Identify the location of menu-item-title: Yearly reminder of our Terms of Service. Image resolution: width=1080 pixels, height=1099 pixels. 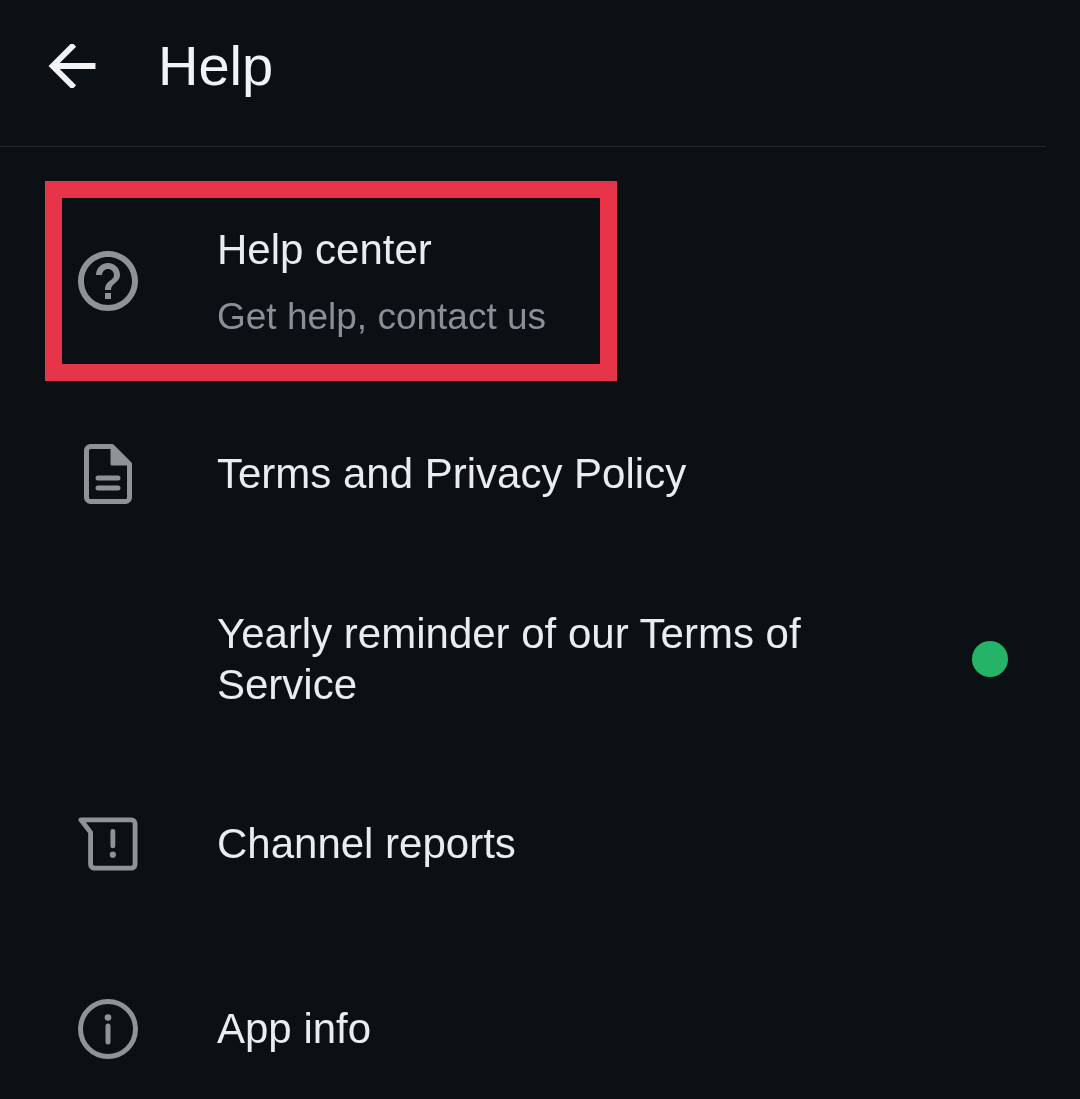
(579, 658).